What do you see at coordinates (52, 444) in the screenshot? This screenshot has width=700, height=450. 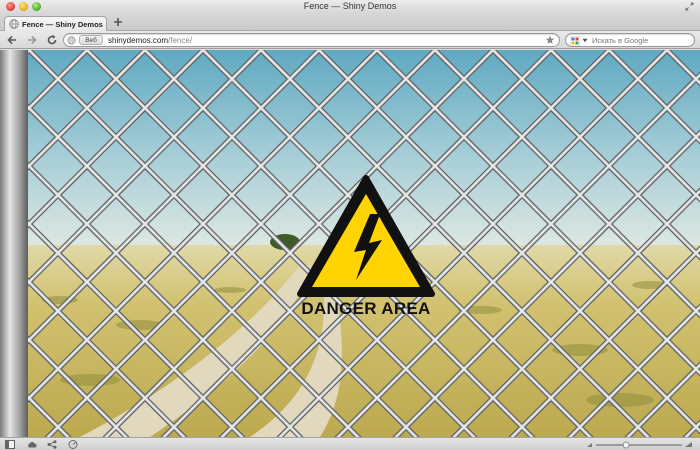 I see `share-icon` at bounding box center [52, 444].